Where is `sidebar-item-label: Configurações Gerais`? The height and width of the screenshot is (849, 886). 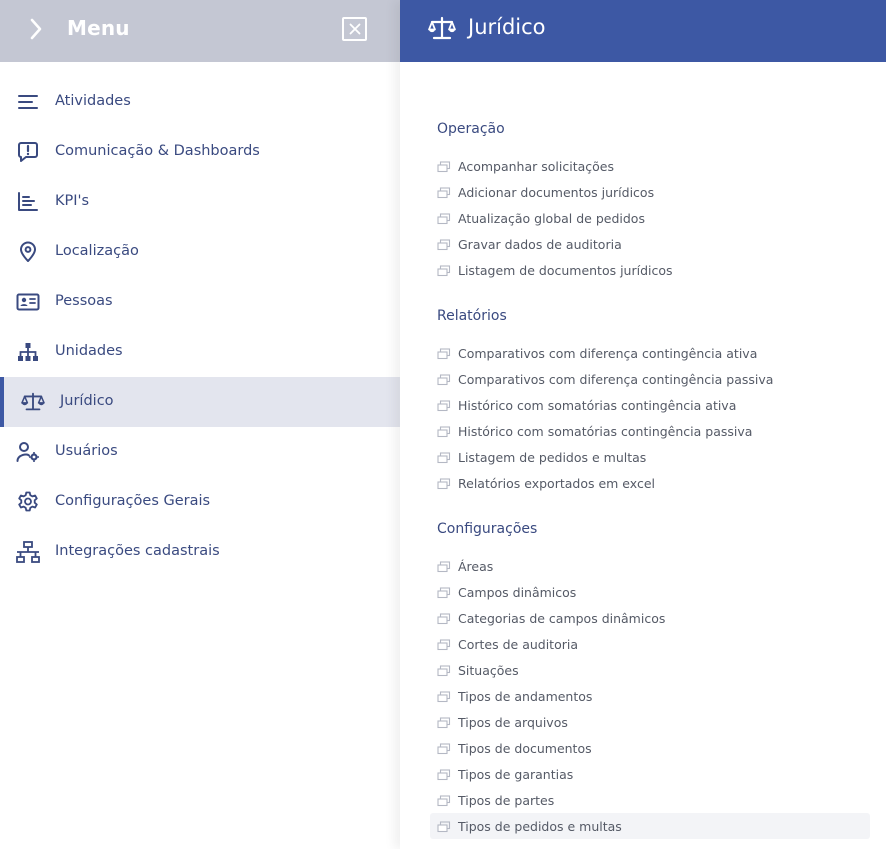
sidebar-item-label: Configurações Gerais is located at coordinates (133, 501).